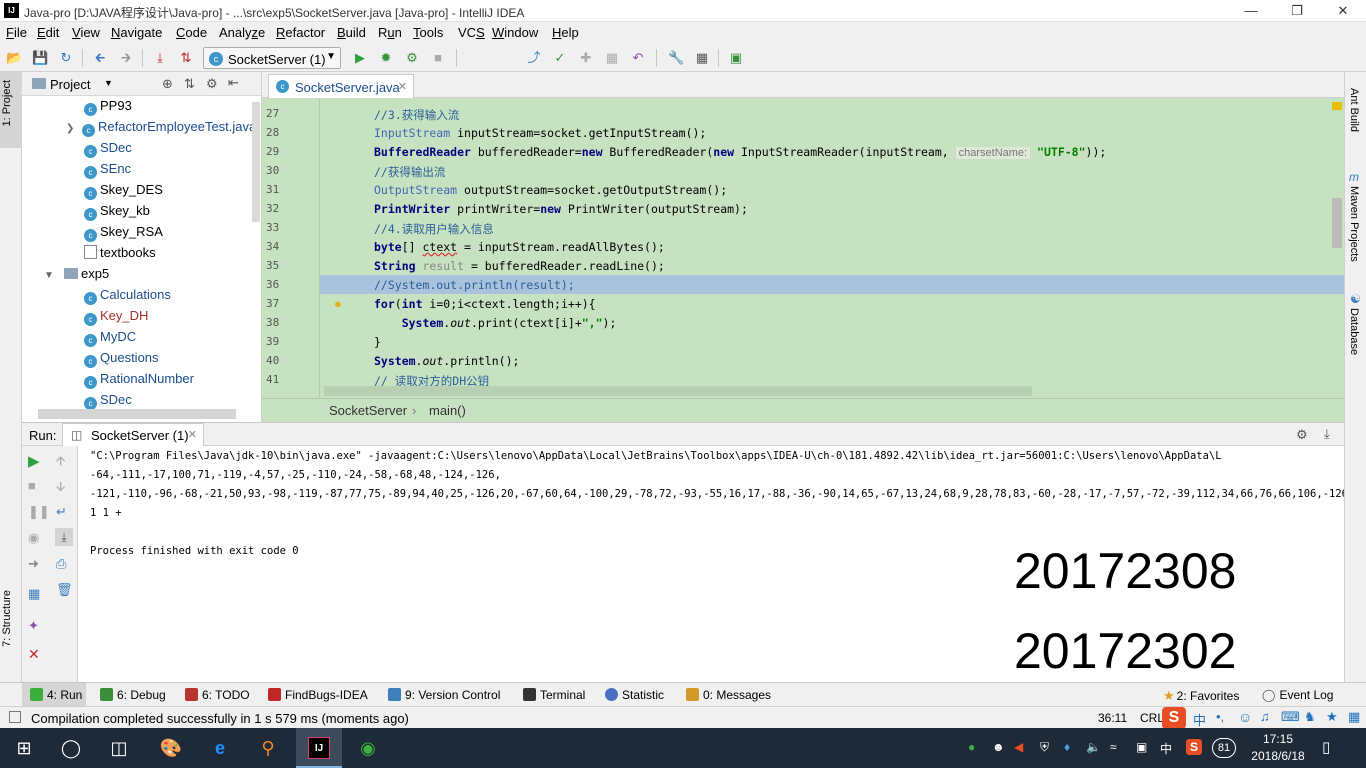  I want to click on emoji-icon: ☺, so click(1245, 717).